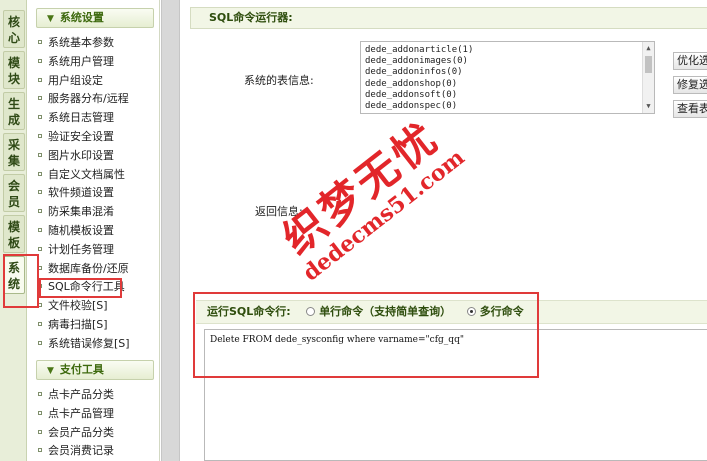  I want to click on menu-item-label: 用户组设定, so click(75, 80).